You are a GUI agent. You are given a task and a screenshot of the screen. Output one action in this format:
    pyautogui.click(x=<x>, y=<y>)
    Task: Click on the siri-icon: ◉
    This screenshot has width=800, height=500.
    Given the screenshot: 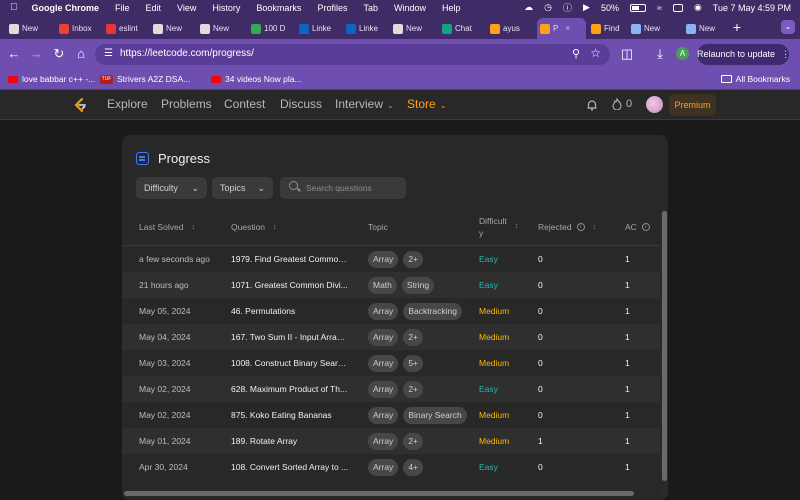 What is the action you would take?
    pyautogui.click(x=698, y=7)
    